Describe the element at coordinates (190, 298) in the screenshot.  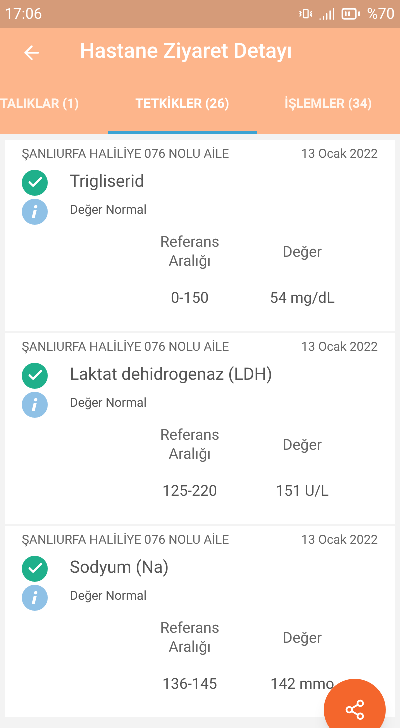
I see `range-value: 0-150` at that location.